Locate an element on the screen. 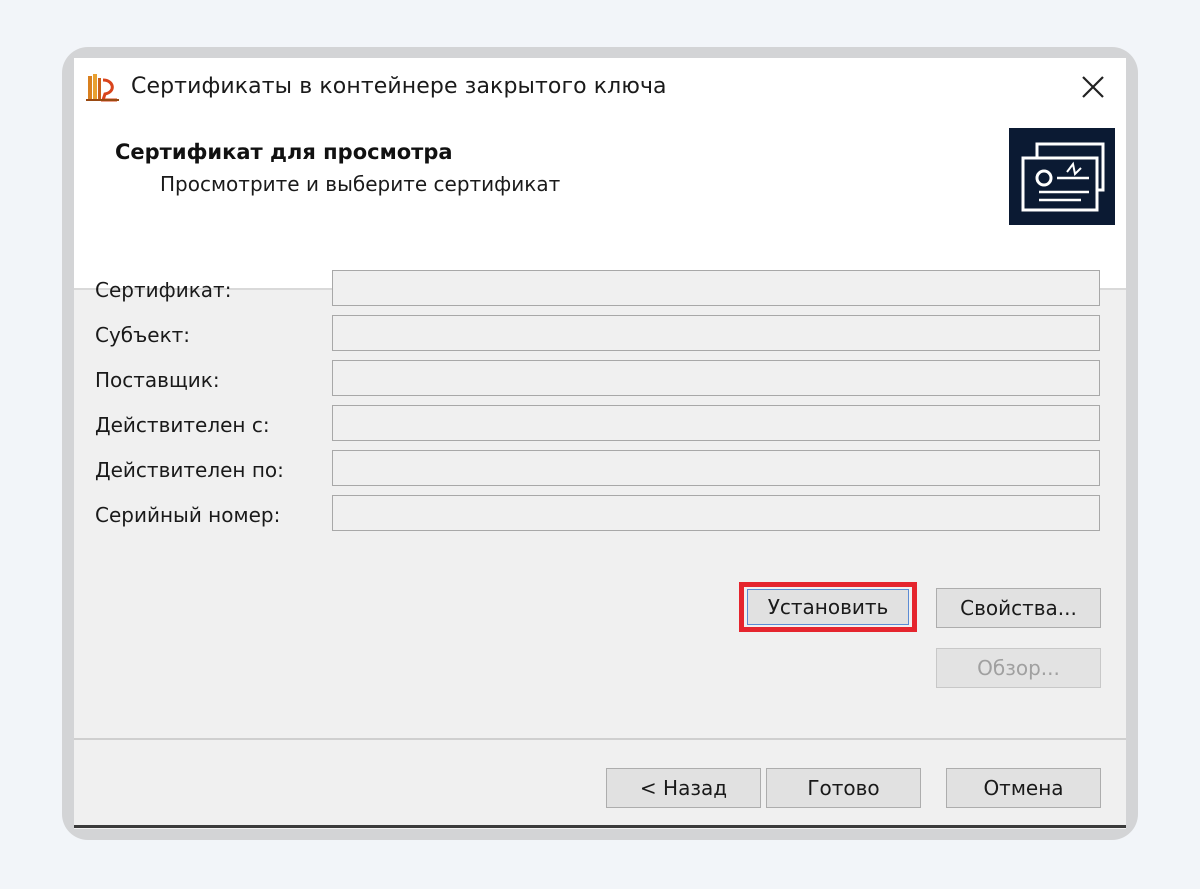  subject-field is located at coordinates (716, 333).